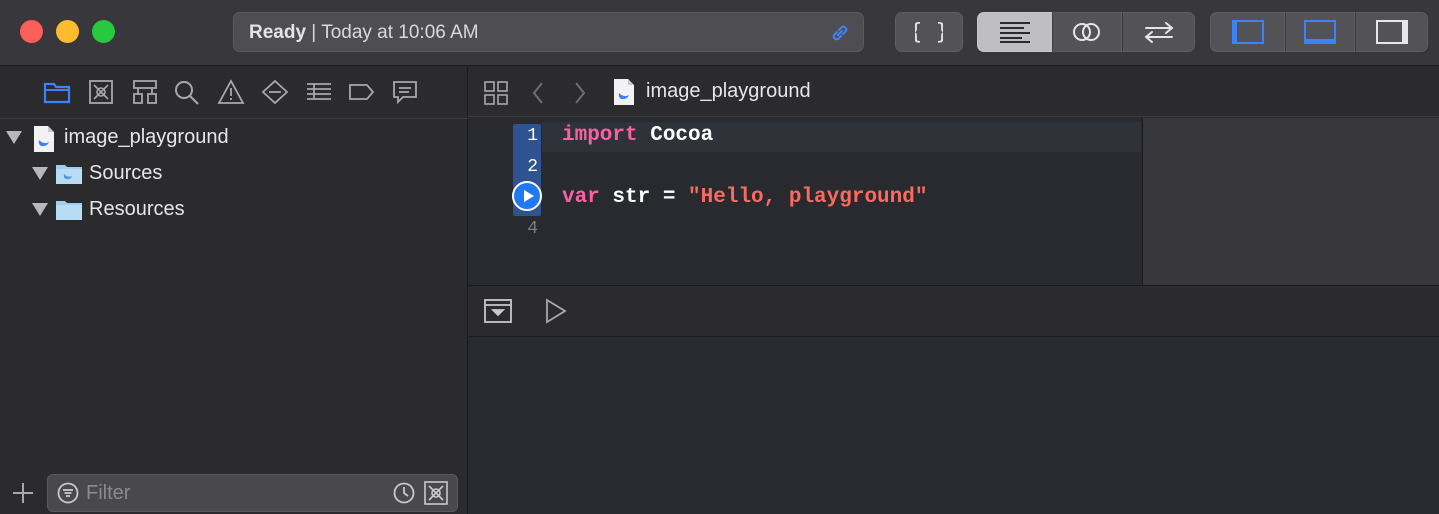 The height and width of the screenshot is (514, 1439). Describe the element at coordinates (548, 32) in the screenshot. I see `activity-viewer: Ready | Today at 10:06 AM` at that location.